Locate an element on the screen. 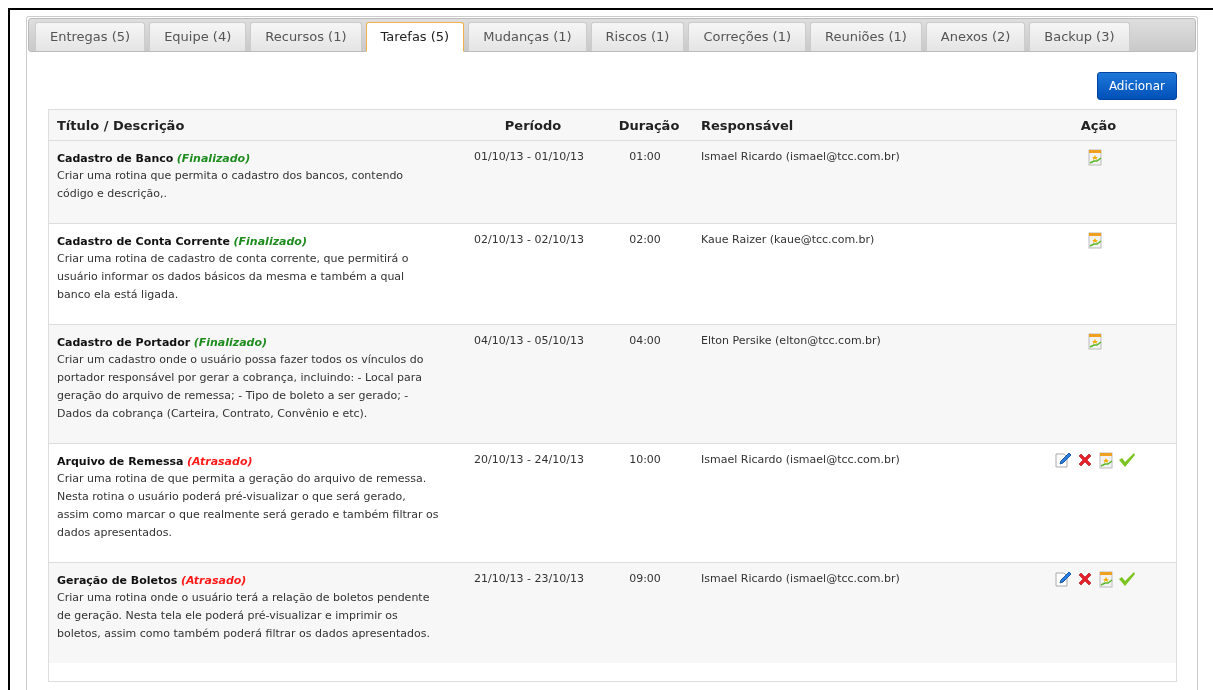 This screenshot has width=1213, height=690. column-header: Duração is located at coordinates (649, 125).